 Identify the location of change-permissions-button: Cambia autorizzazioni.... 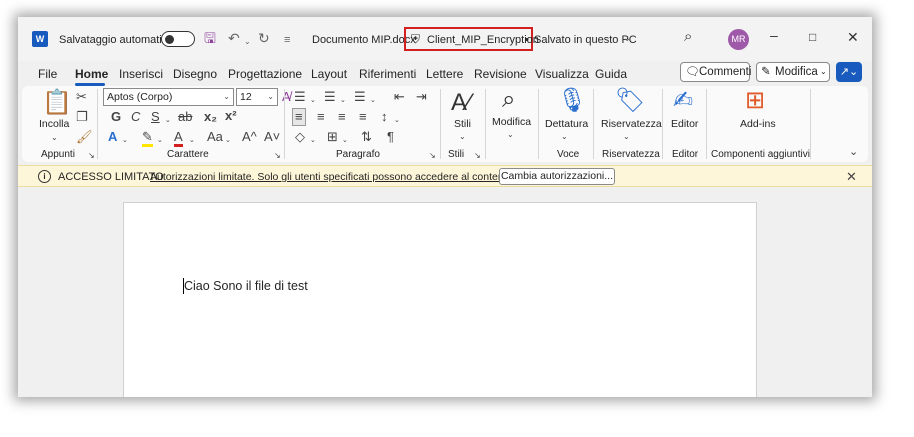
(557, 176).